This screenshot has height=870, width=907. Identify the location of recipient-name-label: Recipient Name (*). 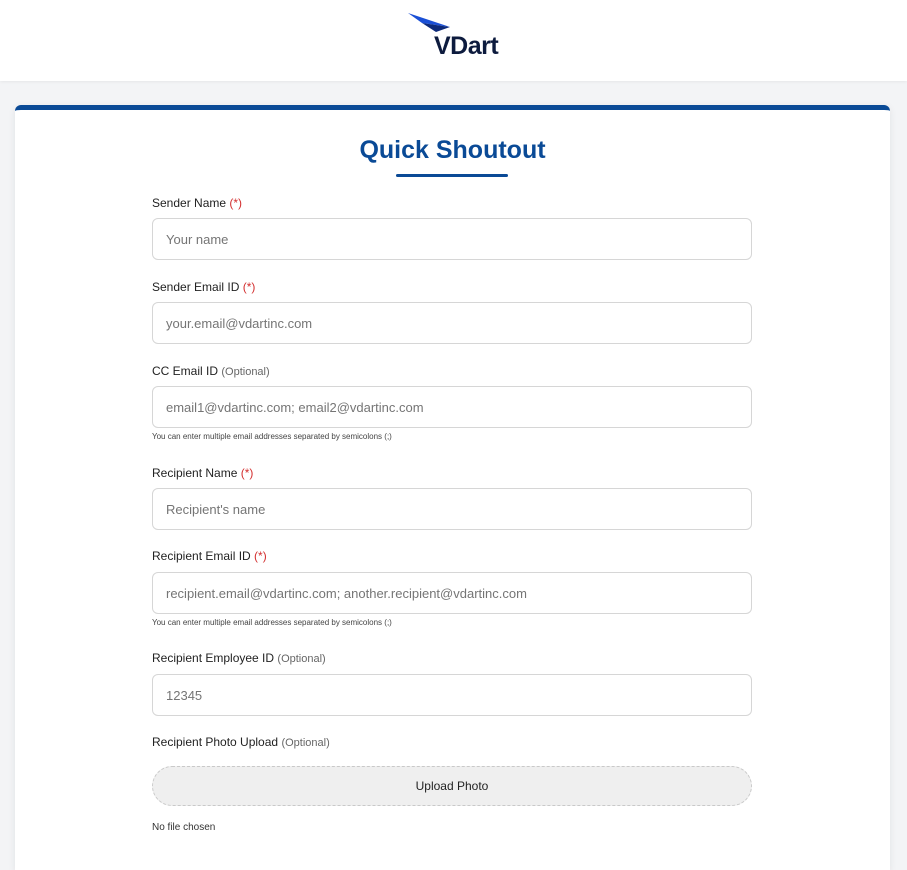
(202, 473).